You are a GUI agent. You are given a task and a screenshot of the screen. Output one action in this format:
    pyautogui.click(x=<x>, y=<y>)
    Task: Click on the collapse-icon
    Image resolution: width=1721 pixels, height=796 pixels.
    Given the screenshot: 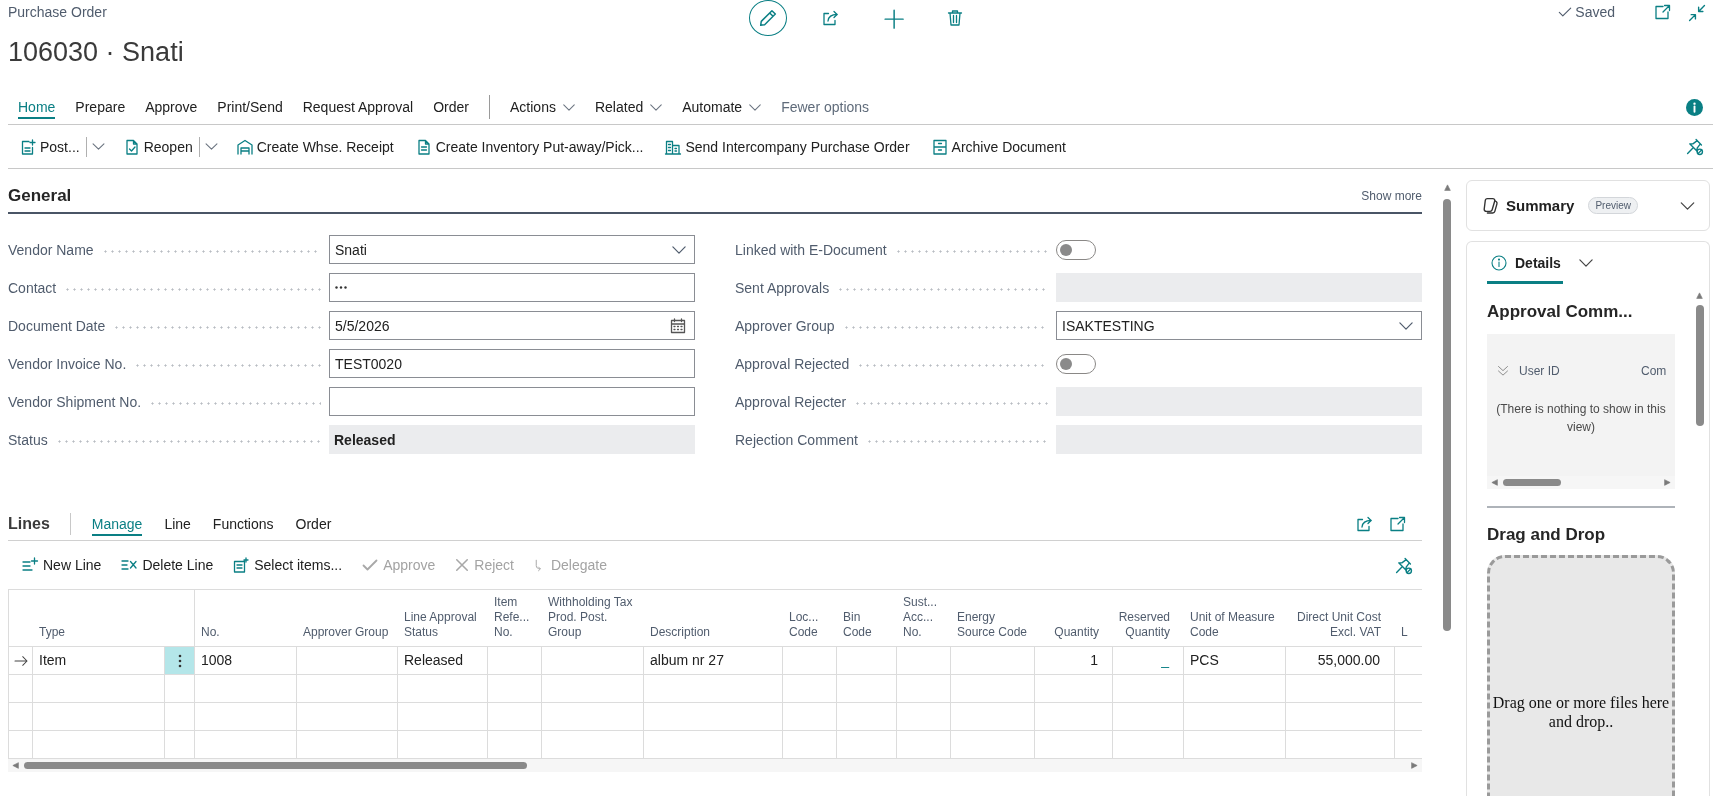 What is the action you would take?
    pyautogui.click(x=1696, y=12)
    